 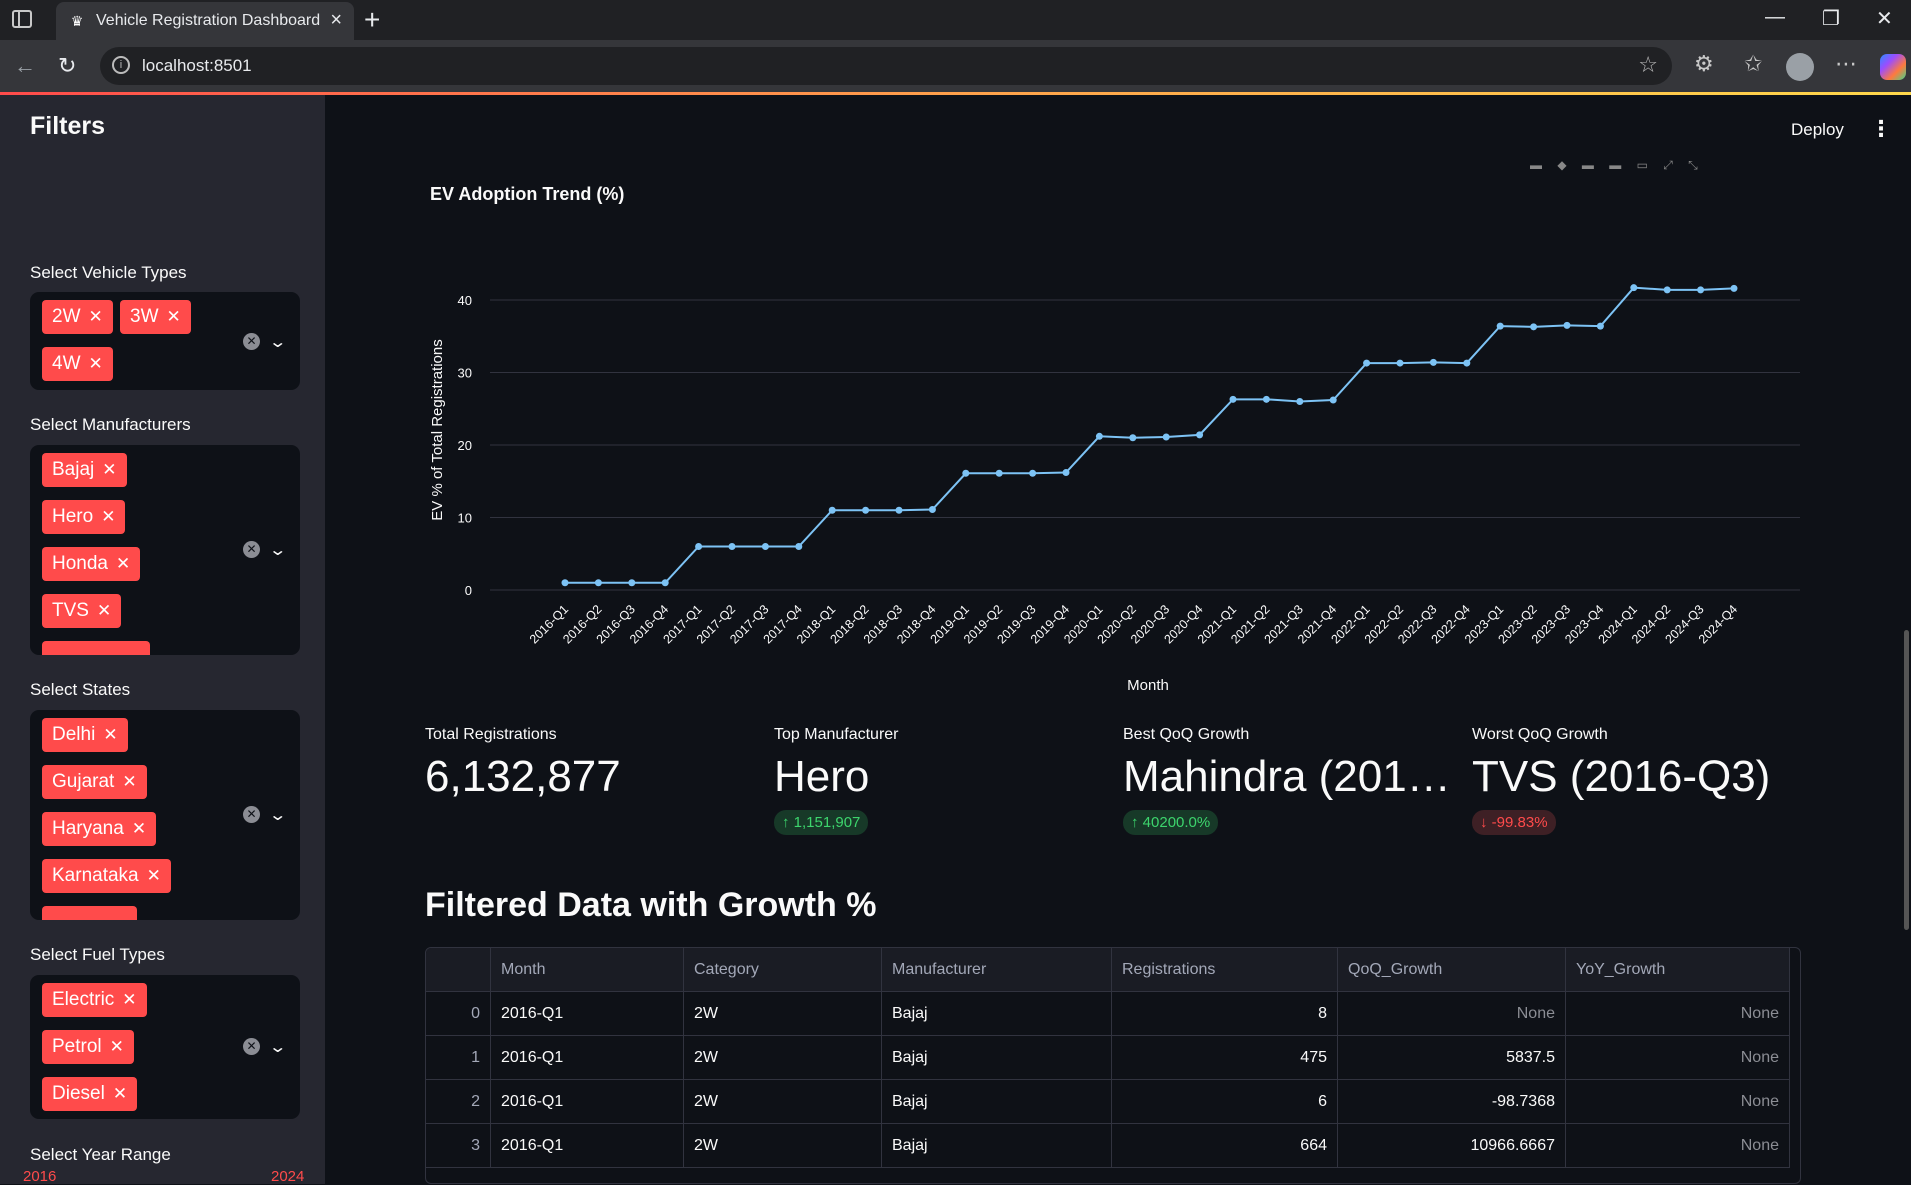 I want to click on tab-title: Vehicle Registration Dashboard, so click(x=208, y=20).